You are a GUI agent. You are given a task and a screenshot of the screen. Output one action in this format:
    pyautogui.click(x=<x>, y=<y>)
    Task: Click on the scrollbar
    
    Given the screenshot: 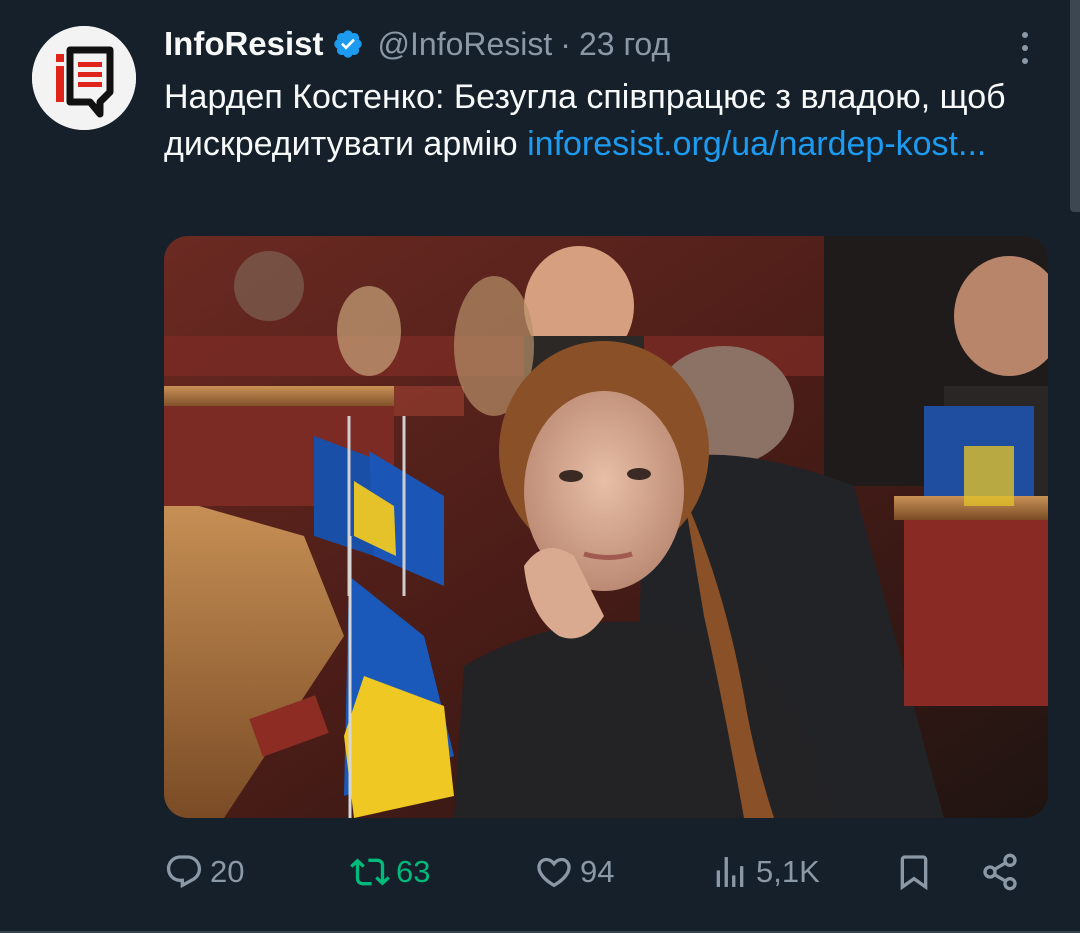 What is the action you would take?
    pyautogui.click(x=1075, y=106)
    